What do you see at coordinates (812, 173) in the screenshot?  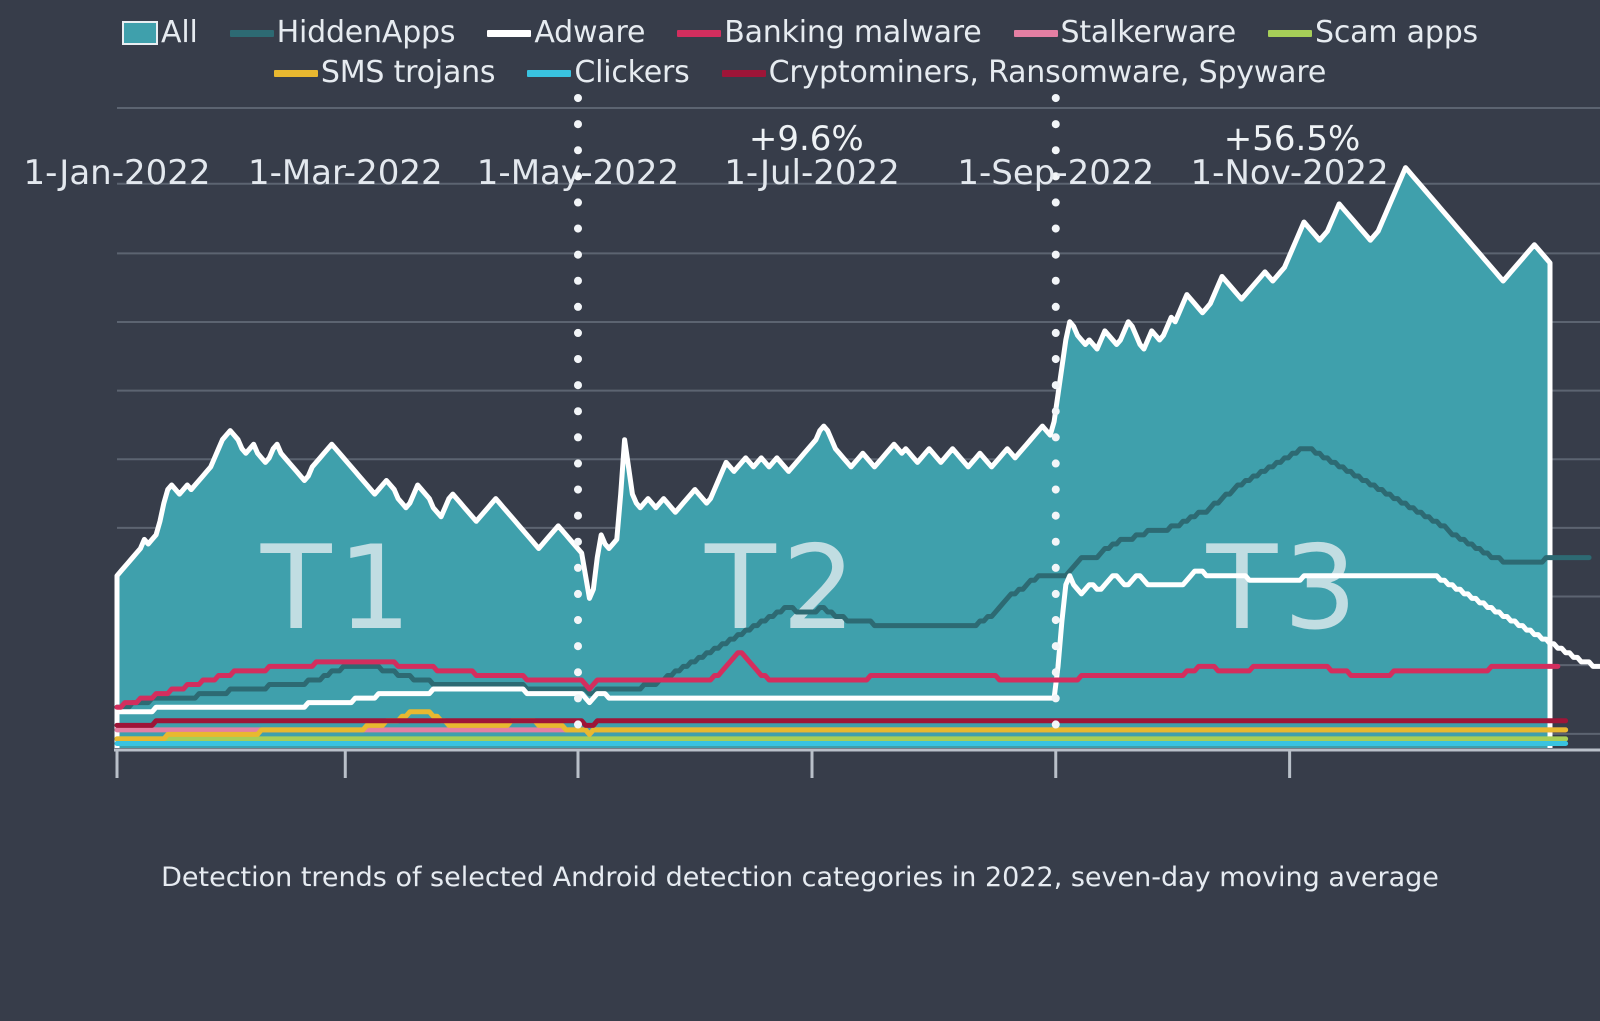 I see `x-tick-label: 1-Jul-2022` at bounding box center [812, 173].